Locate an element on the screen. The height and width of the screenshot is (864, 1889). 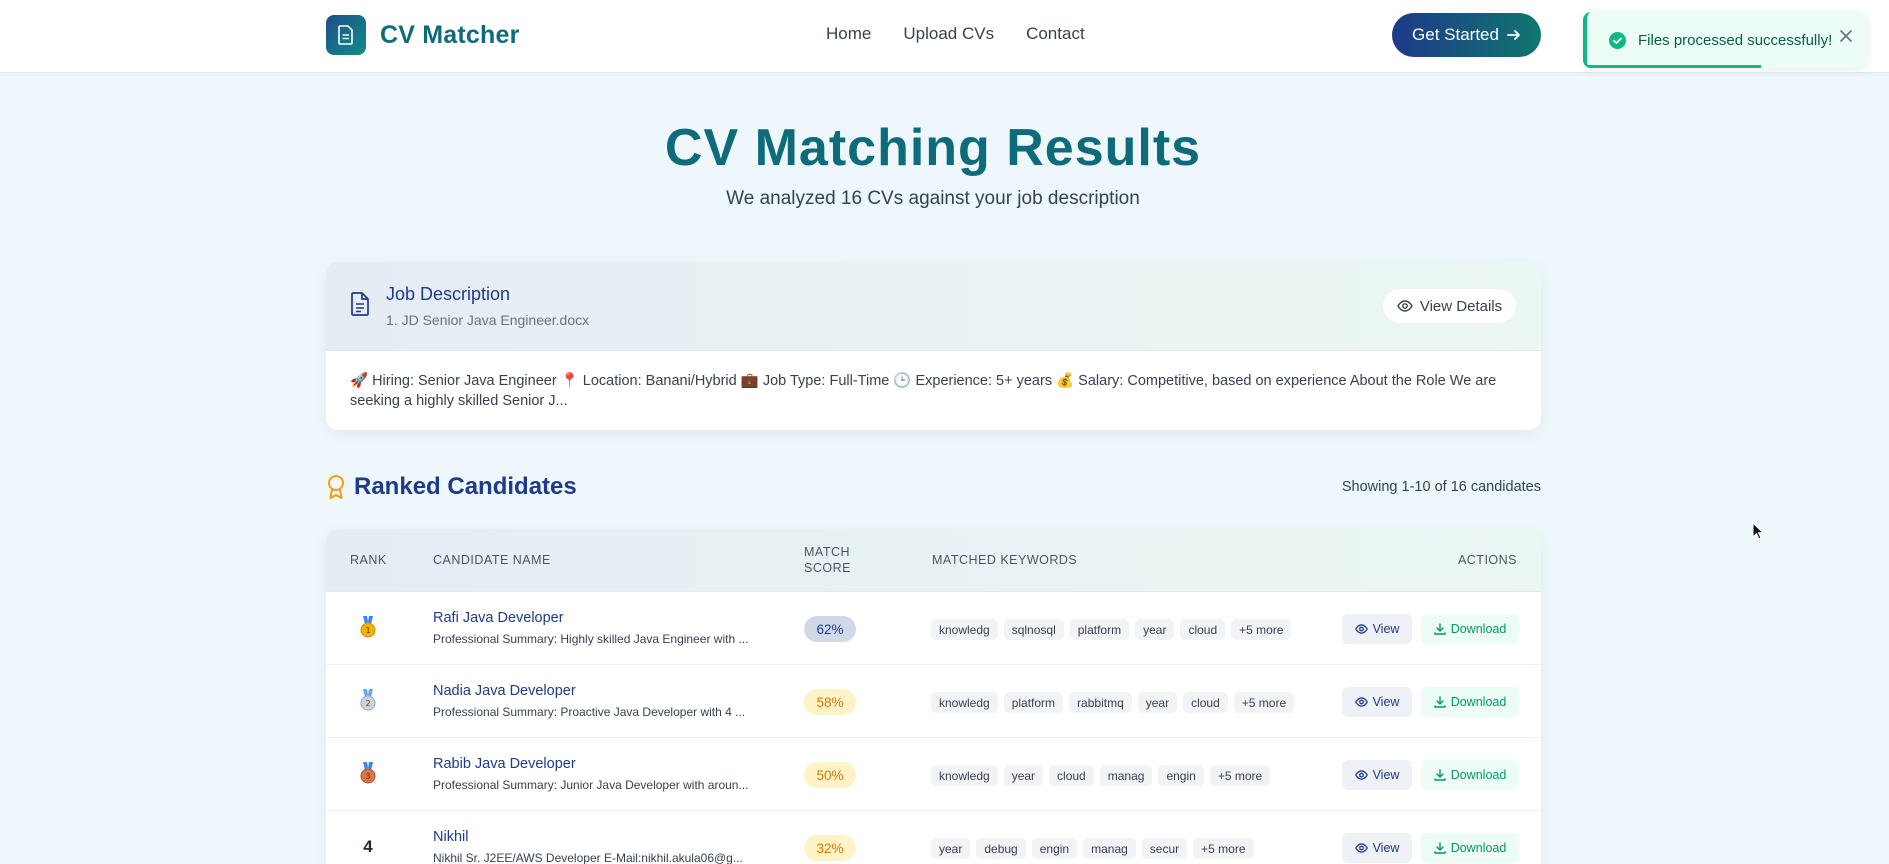
keyword-tag: secur is located at coordinates (1164, 848).